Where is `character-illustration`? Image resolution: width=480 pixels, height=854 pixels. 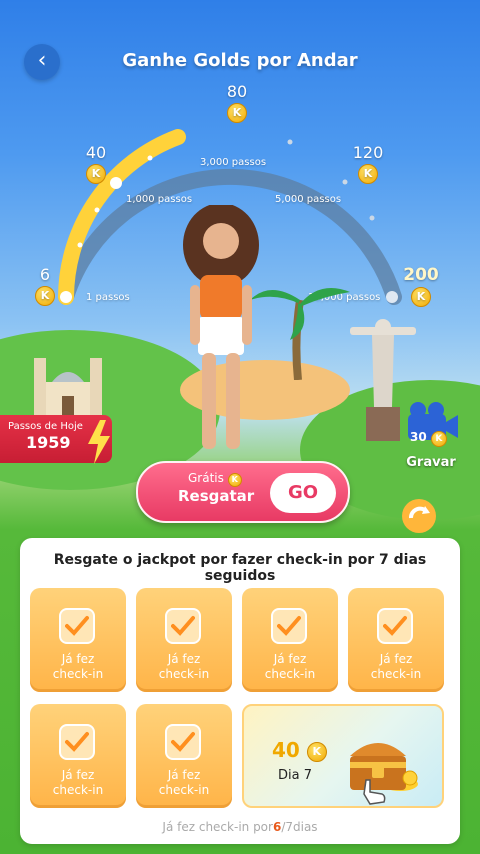
character-illustration is located at coordinates (221, 327).